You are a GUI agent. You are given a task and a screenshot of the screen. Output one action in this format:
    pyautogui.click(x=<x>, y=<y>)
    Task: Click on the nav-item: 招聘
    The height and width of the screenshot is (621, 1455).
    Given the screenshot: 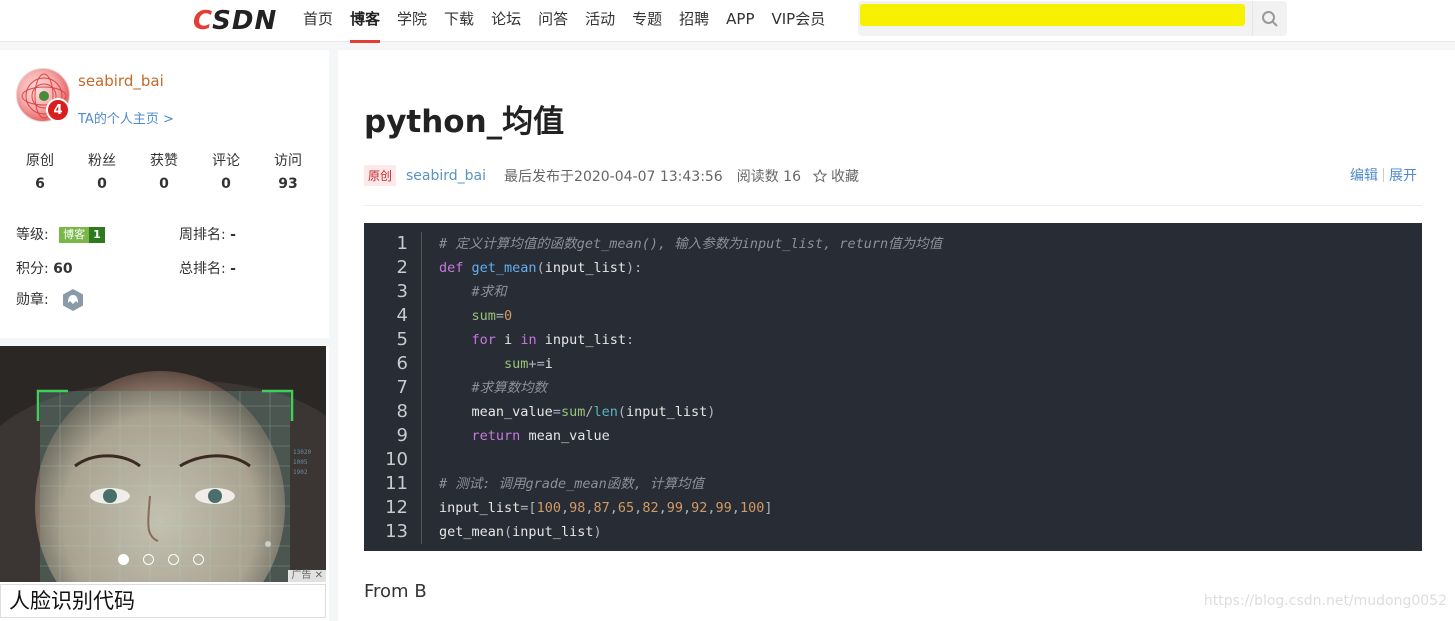 What is the action you would take?
    pyautogui.click(x=694, y=21)
    